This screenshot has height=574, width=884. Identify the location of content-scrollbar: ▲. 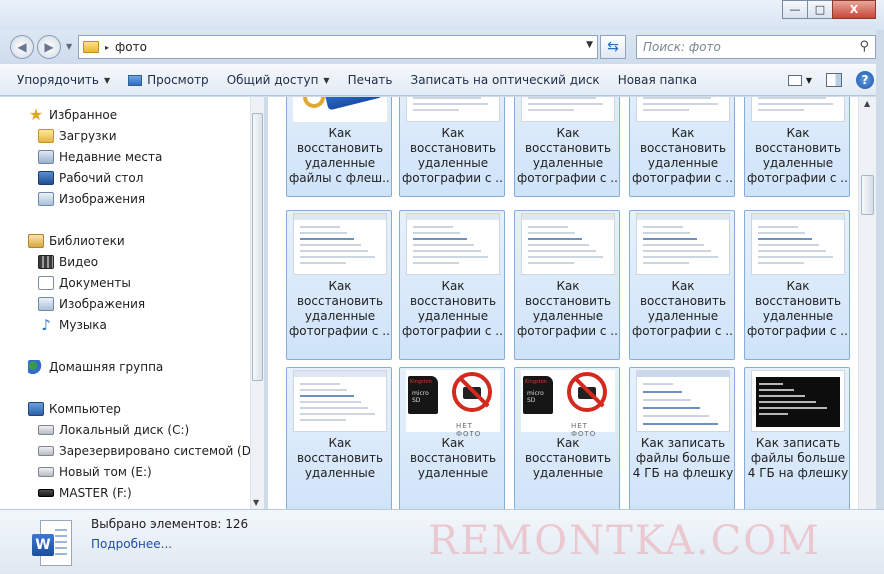
(867, 303).